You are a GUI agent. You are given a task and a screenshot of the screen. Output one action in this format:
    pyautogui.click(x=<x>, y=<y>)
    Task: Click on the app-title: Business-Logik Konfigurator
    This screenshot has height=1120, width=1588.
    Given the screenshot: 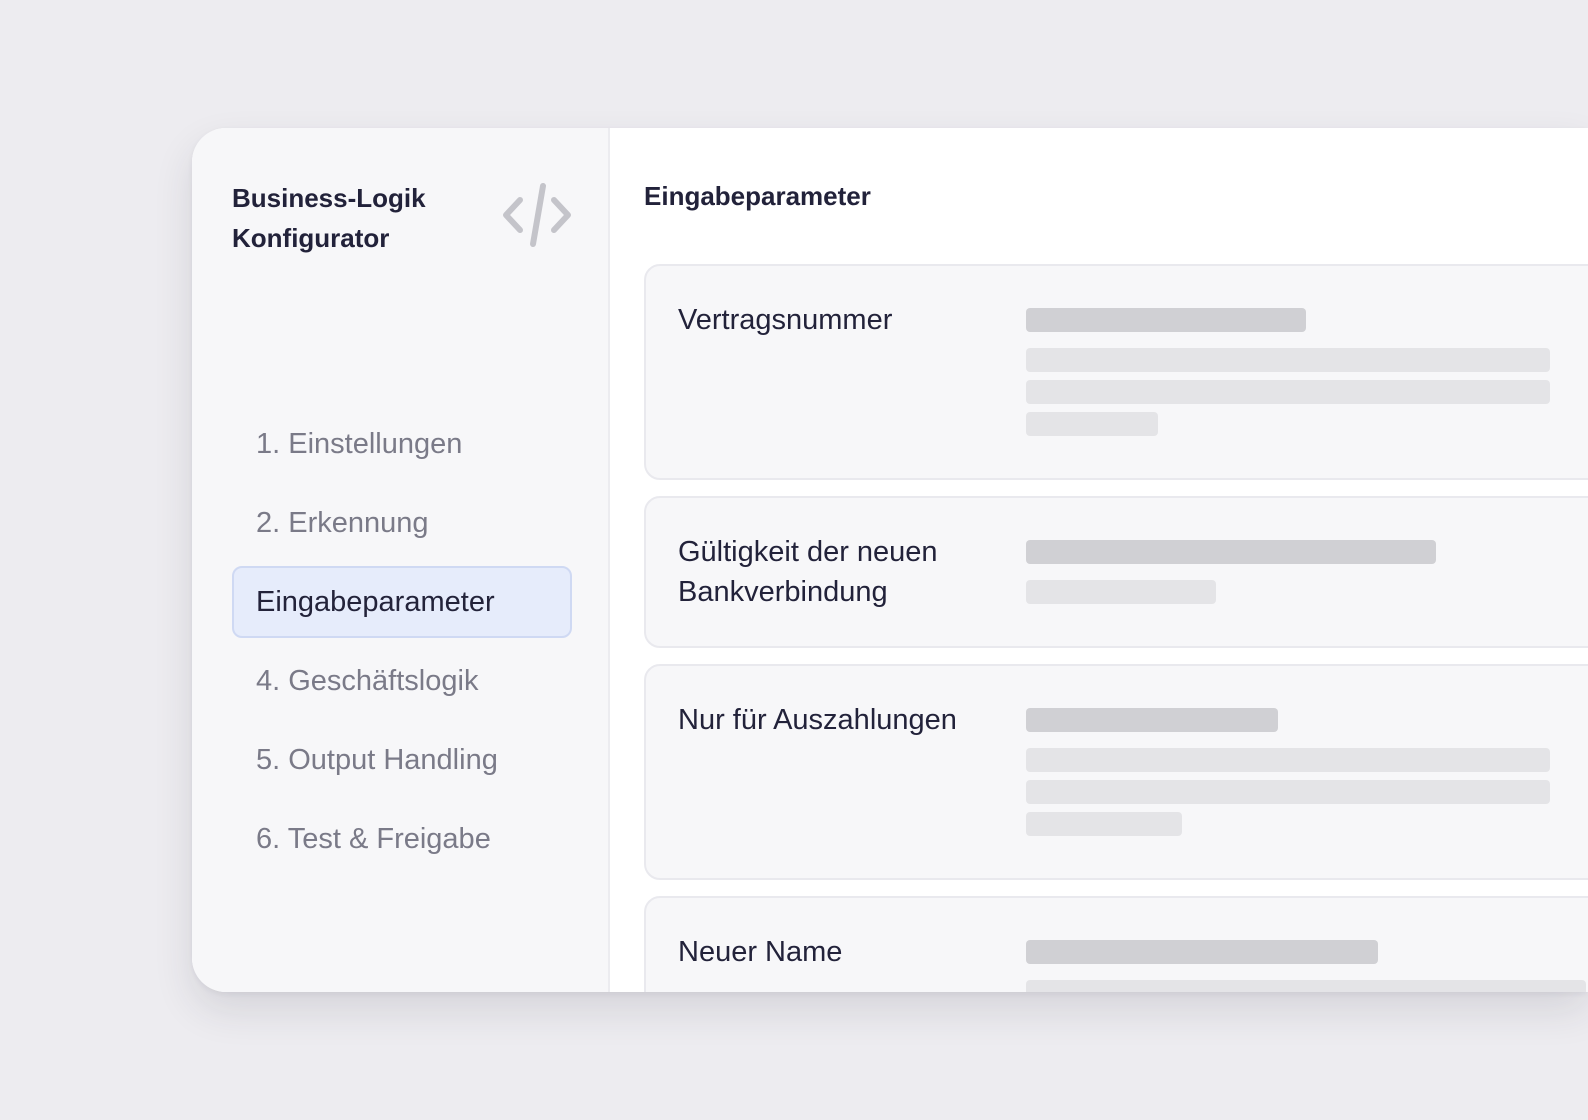 What is the action you would take?
    pyautogui.click(x=362, y=218)
    